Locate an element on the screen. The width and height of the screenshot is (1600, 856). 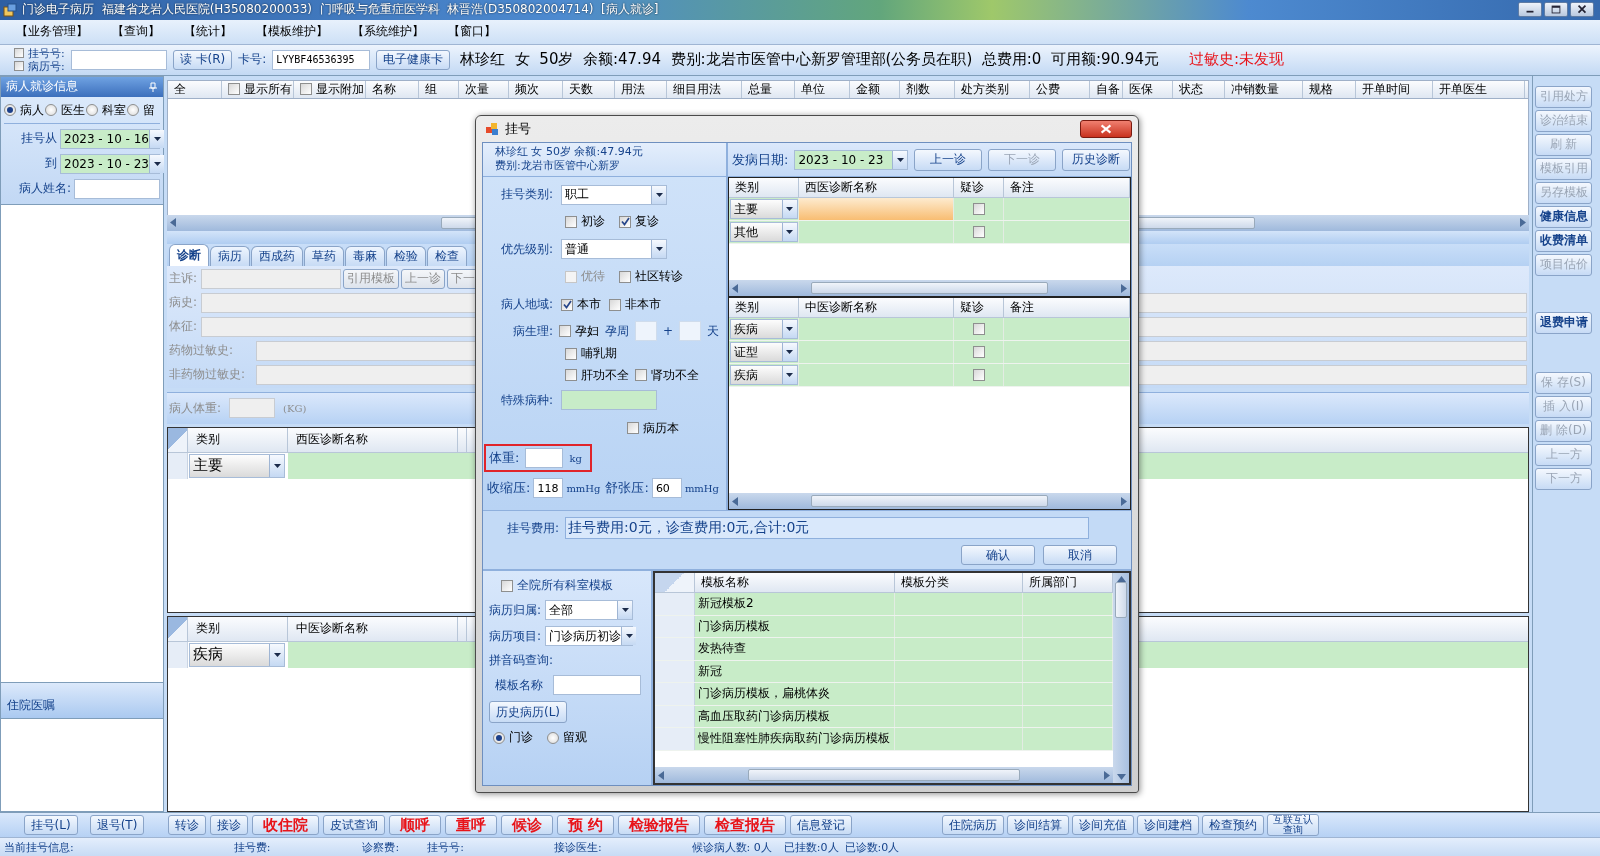
table-cell: 慢性阻塞性肺疾病取药门诊病历模板 is located at coordinates (795, 739).